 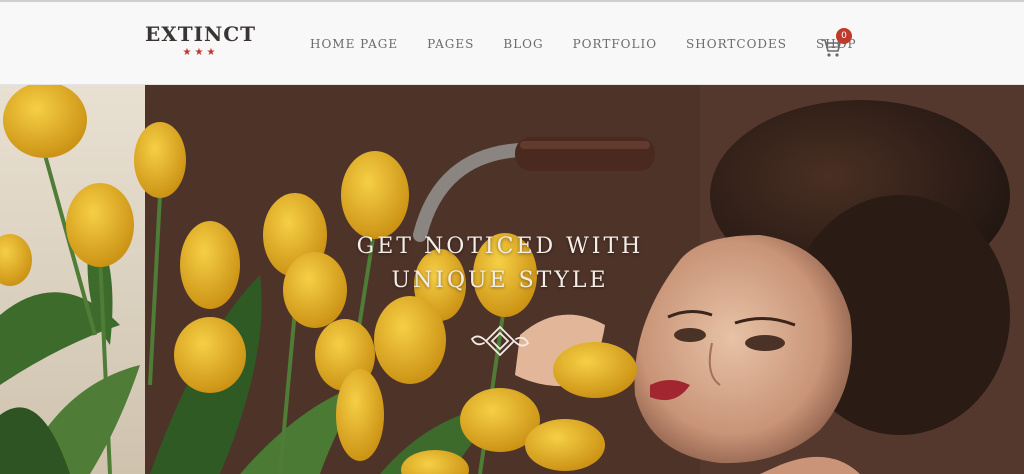 What do you see at coordinates (450, 44) in the screenshot?
I see `nav-item-pages: PAGES` at bounding box center [450, 44].